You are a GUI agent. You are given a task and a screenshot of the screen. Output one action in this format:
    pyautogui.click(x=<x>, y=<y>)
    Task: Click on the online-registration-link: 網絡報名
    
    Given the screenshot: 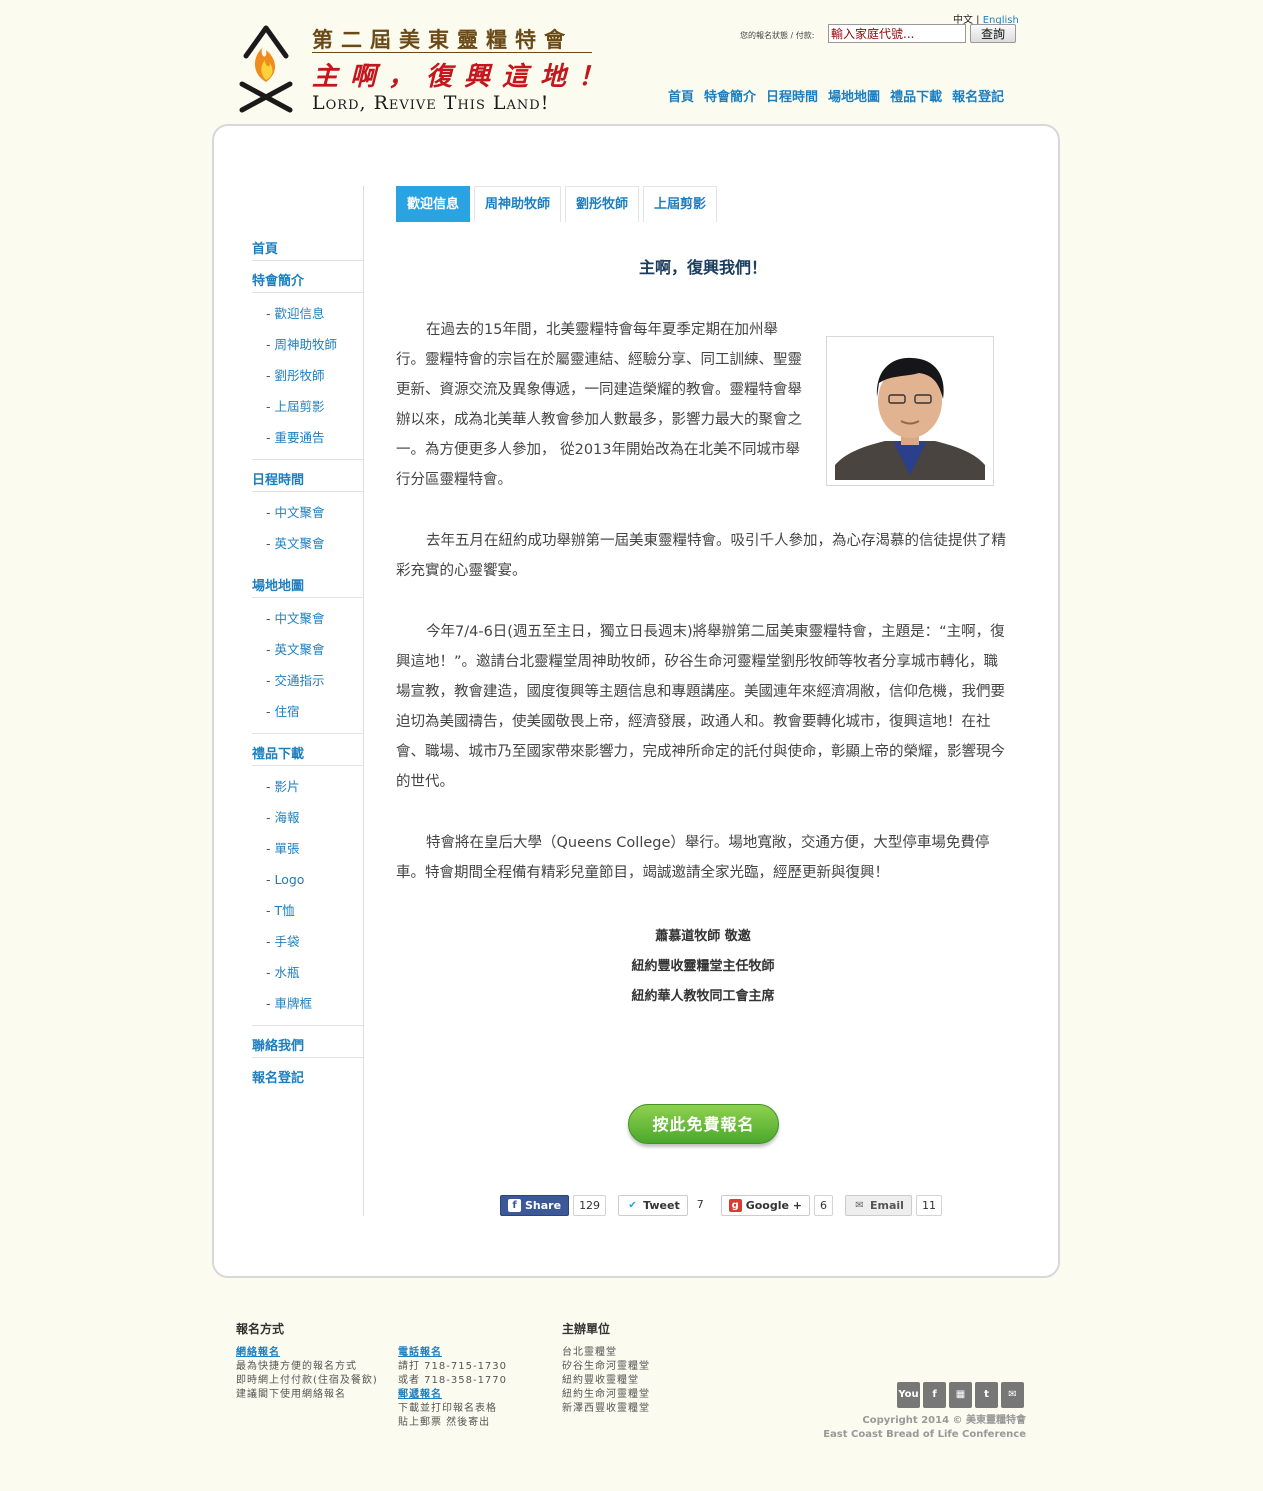 What is the action you would take?
    pyautogui.click(x=307, y=1353)
    